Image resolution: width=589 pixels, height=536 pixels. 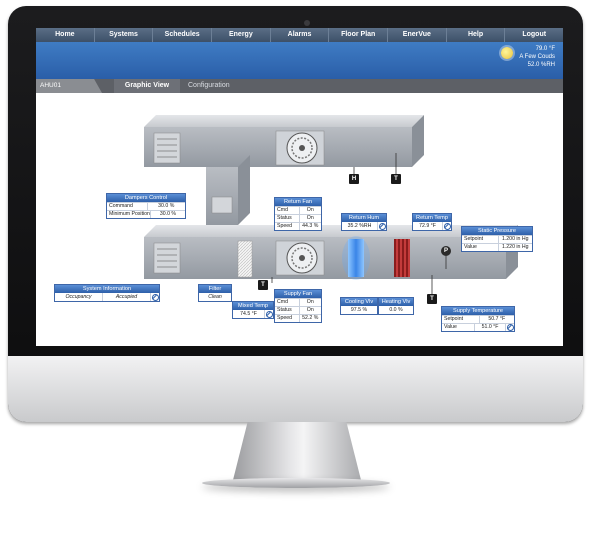 I want to click on dampers-minpos-label: Minimum Position, so click(x=130, y=214).